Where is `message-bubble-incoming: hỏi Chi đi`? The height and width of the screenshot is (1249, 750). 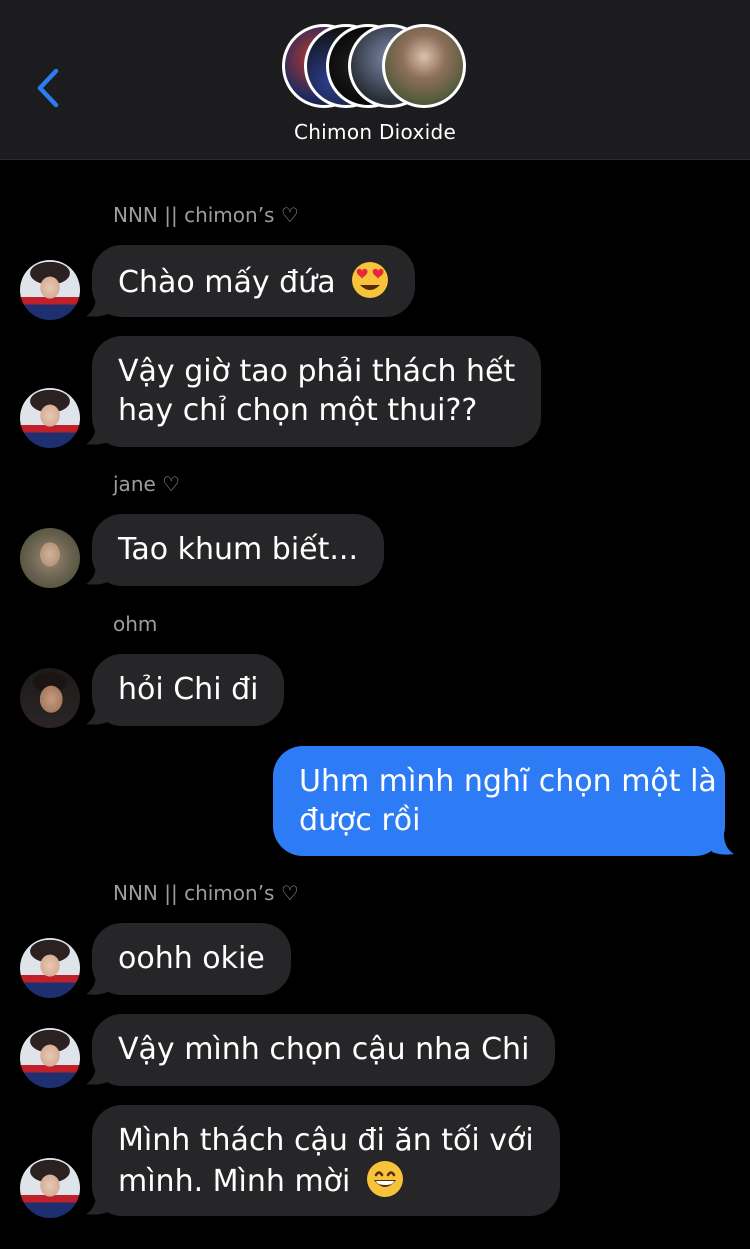
message-bubble-incoming: hỏi Chi đi is located at coordinates (188, 690).